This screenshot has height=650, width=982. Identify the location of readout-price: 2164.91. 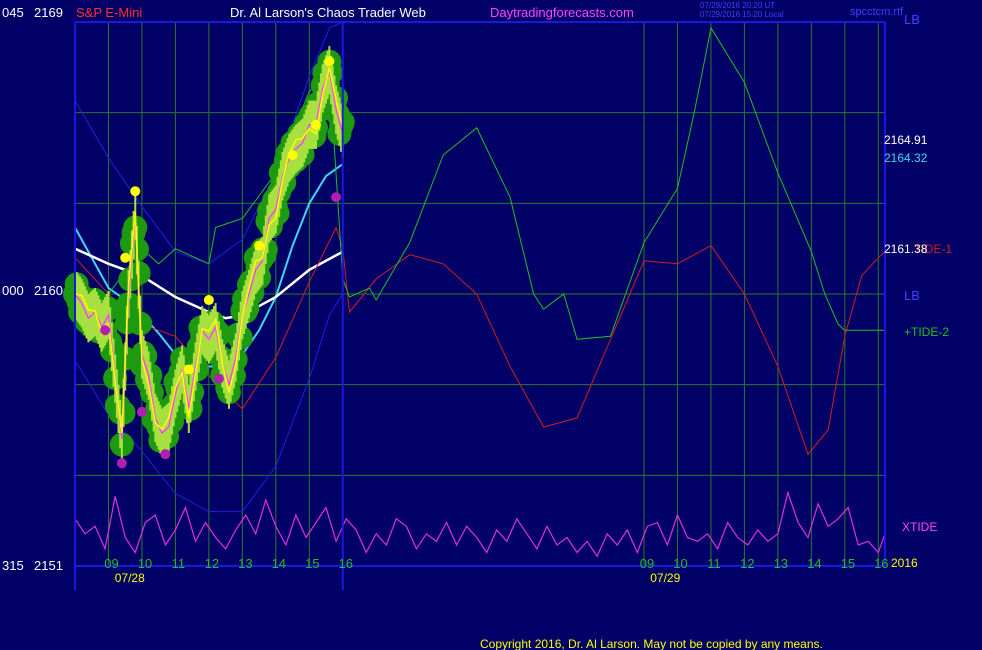
(906, 140).